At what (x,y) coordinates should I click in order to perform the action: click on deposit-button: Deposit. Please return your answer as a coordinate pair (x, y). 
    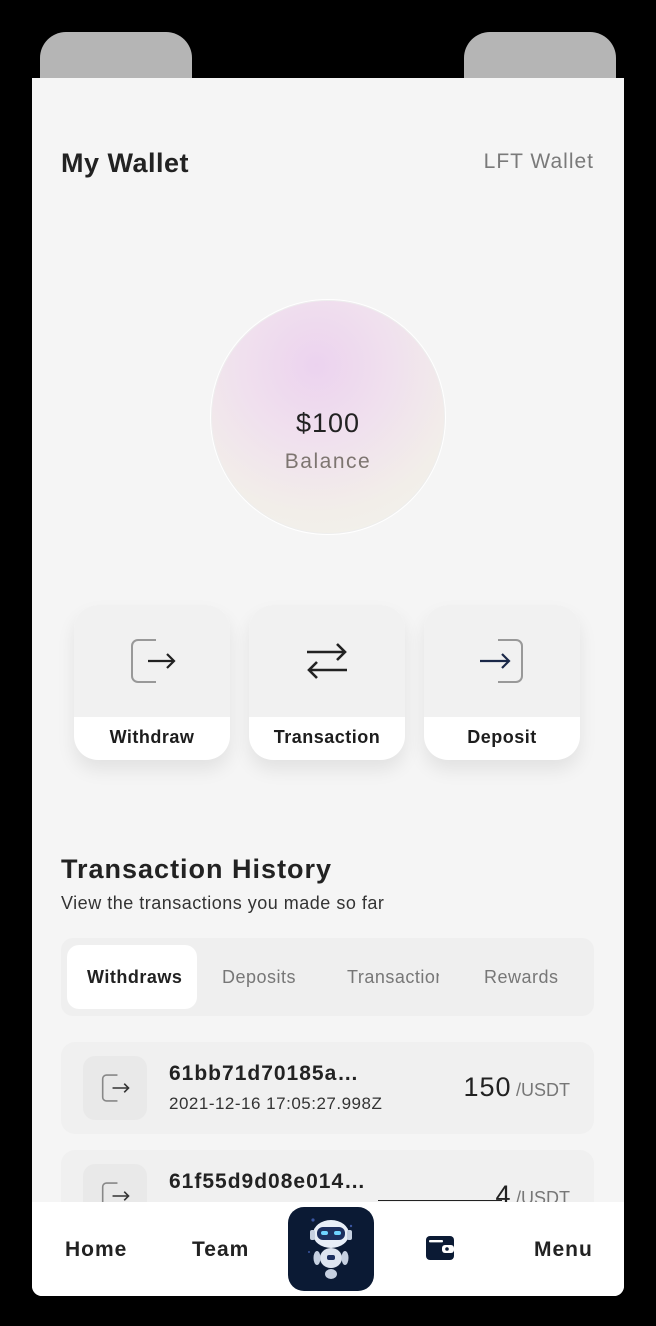
    Looking at the image, I should click on (502, 682).